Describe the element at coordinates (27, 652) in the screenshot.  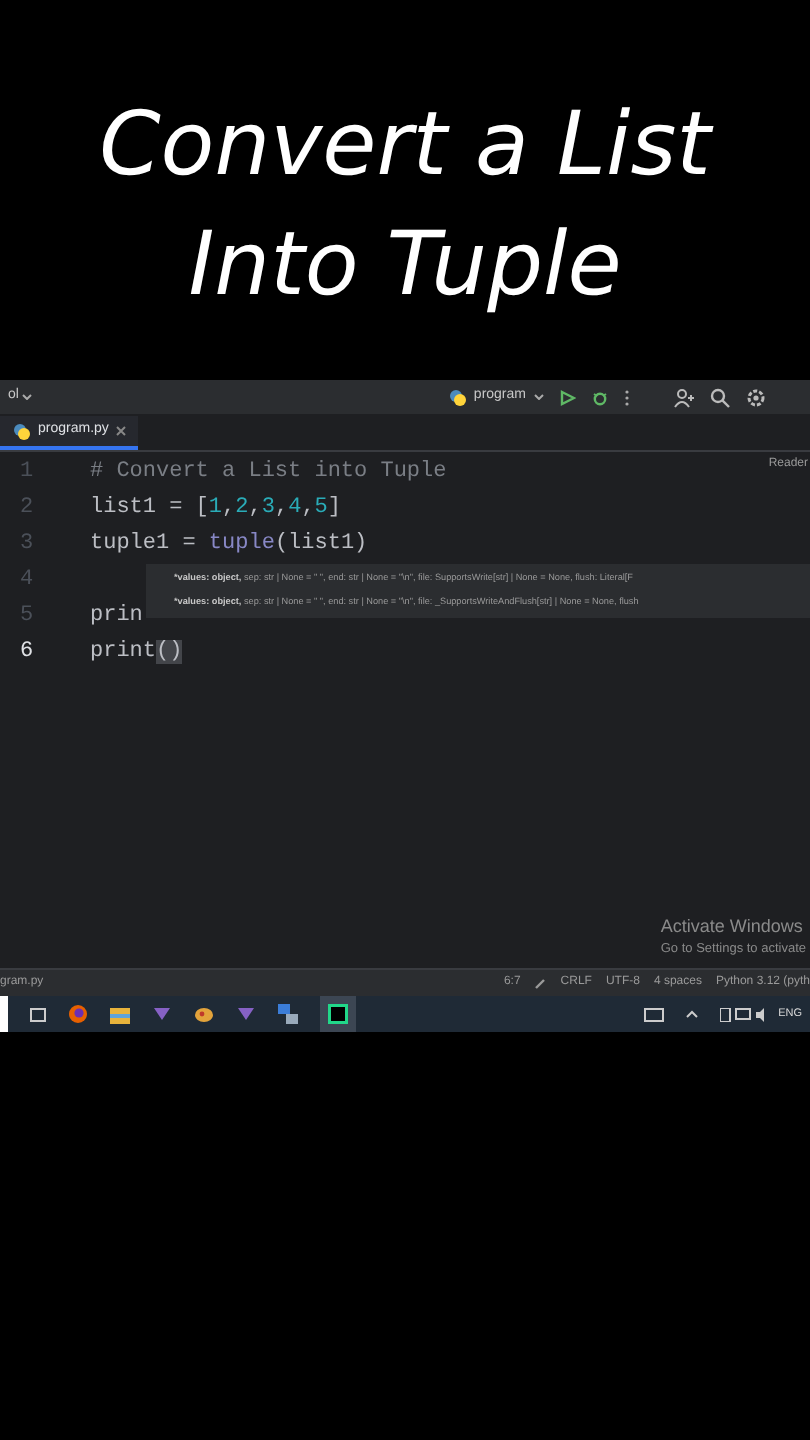
I see `line-number: 6` at that location.